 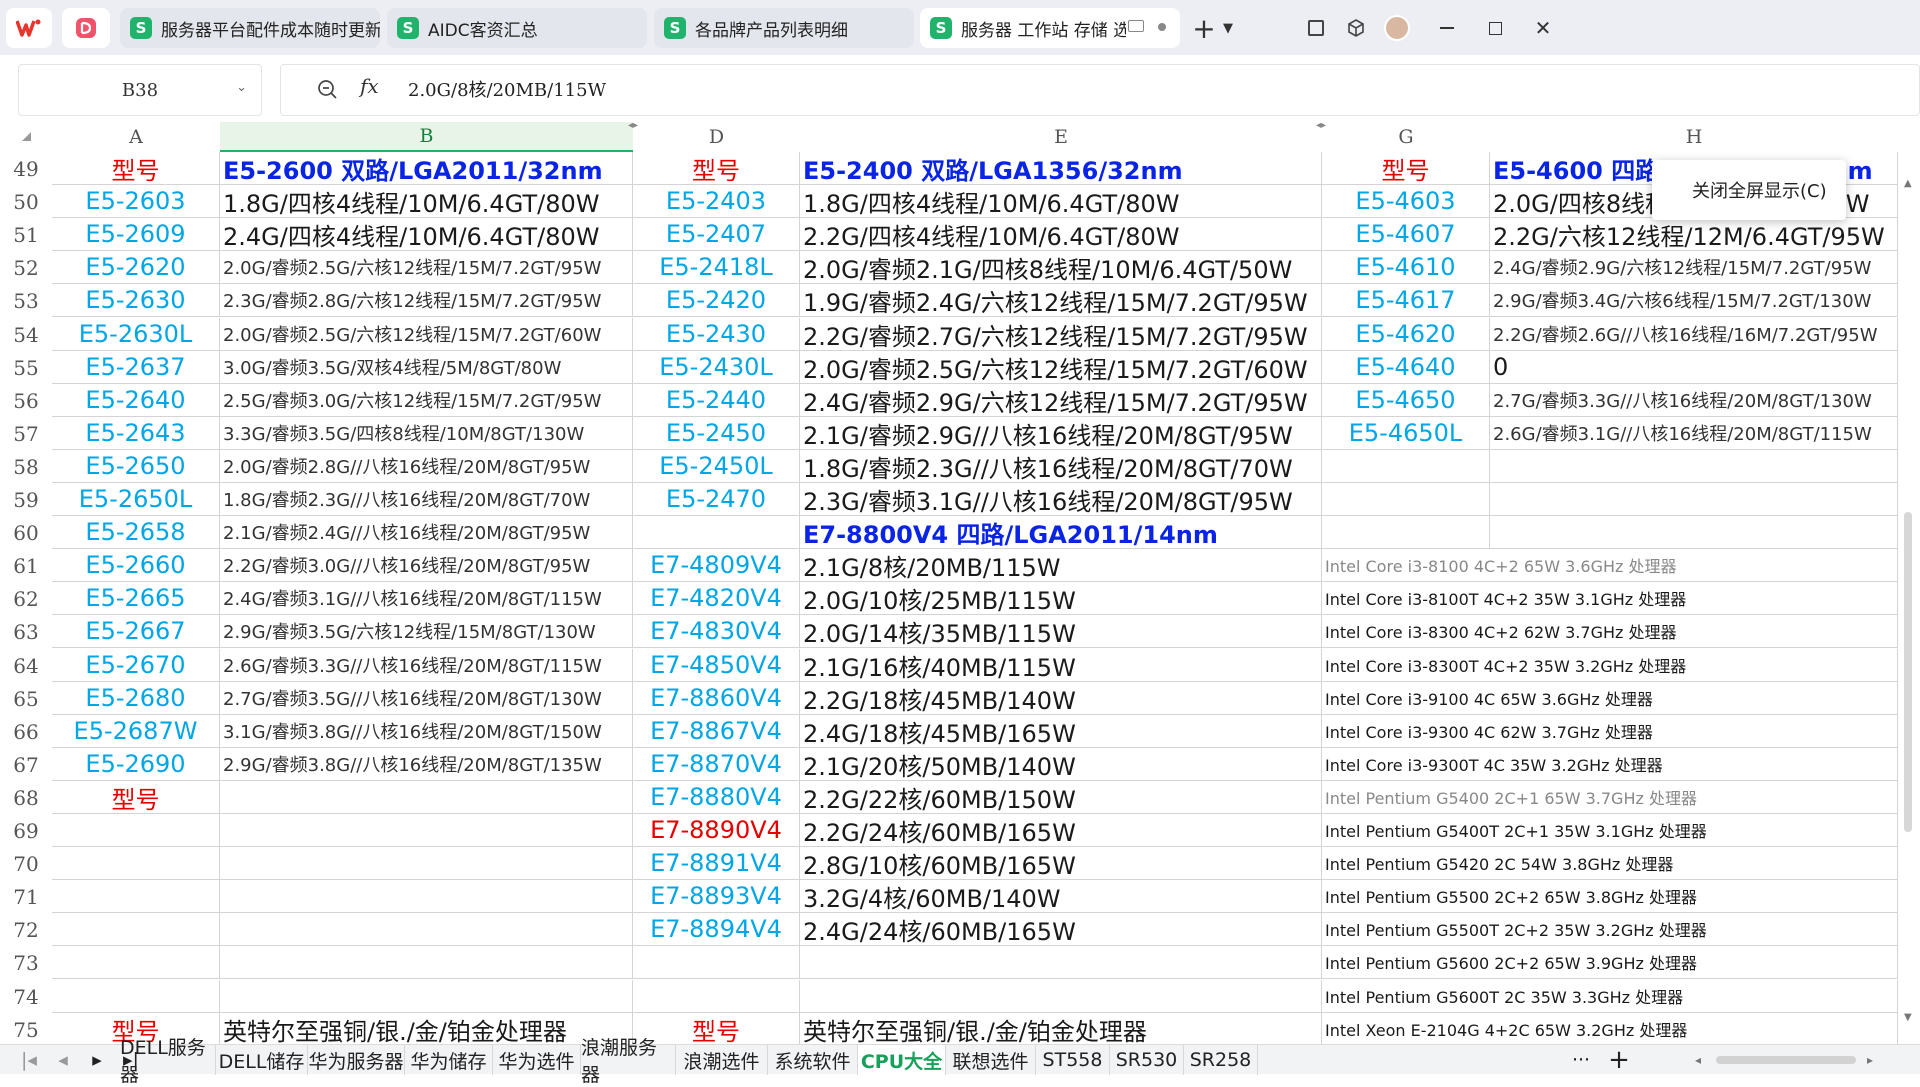 I want to click on cell-e57: 2.1G/睿频2.9G//八核16线程/20M/8GT/95W, so click(x=1061, y=433).